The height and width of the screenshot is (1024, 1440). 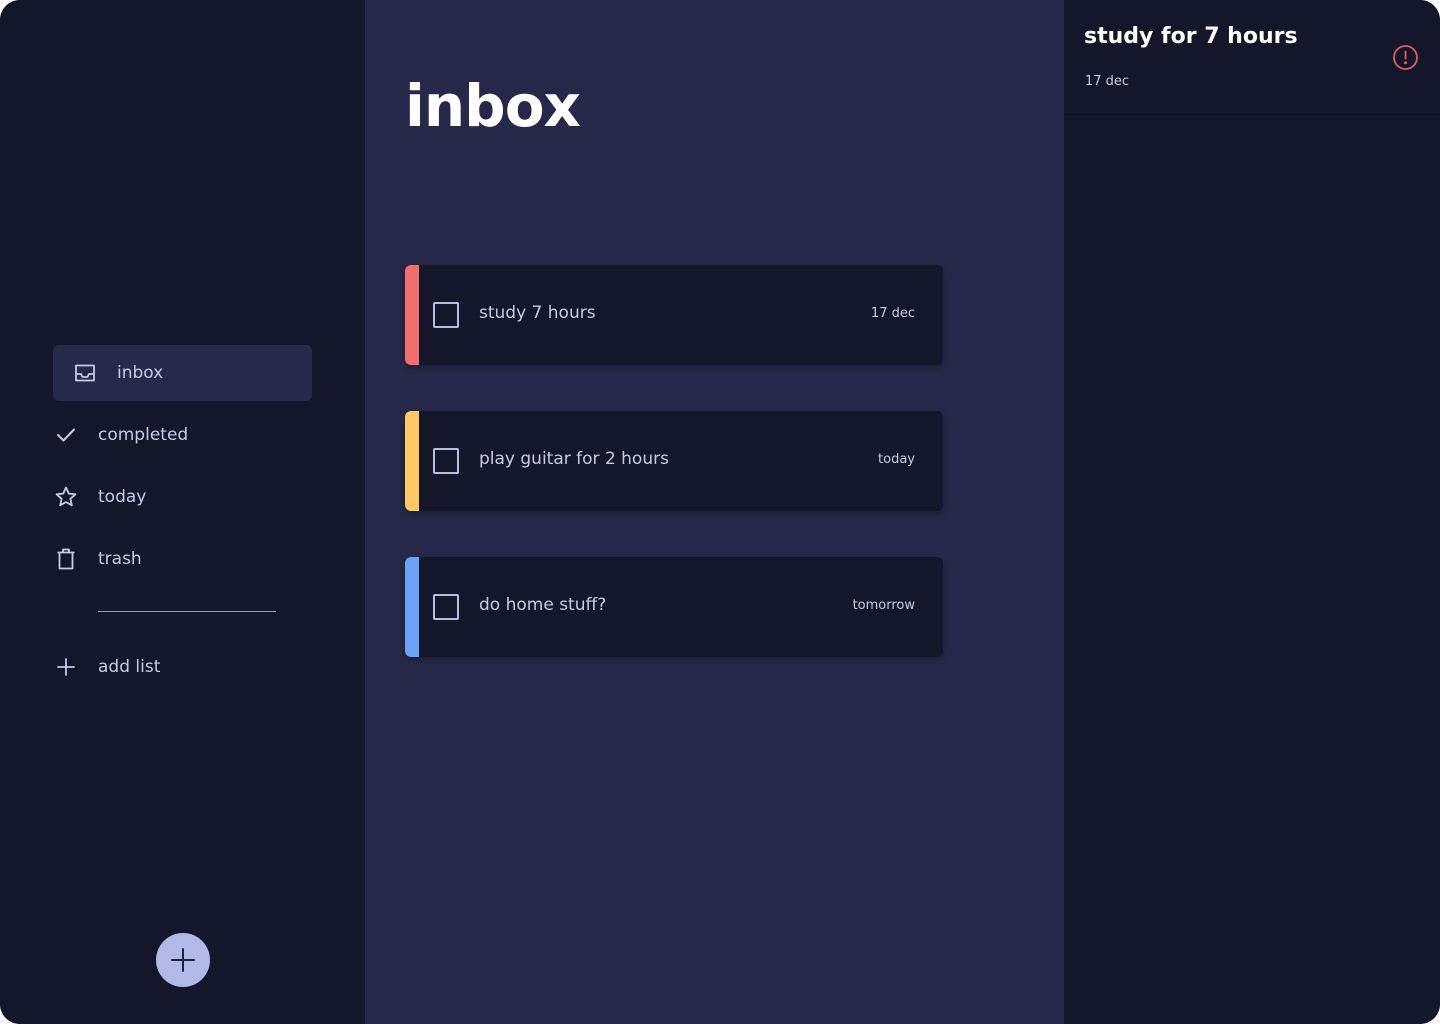 What do you see at coordinates (543, 605) in the screenshot?
I see `task-title: do home stuff?` at bounding box center [543, 605].